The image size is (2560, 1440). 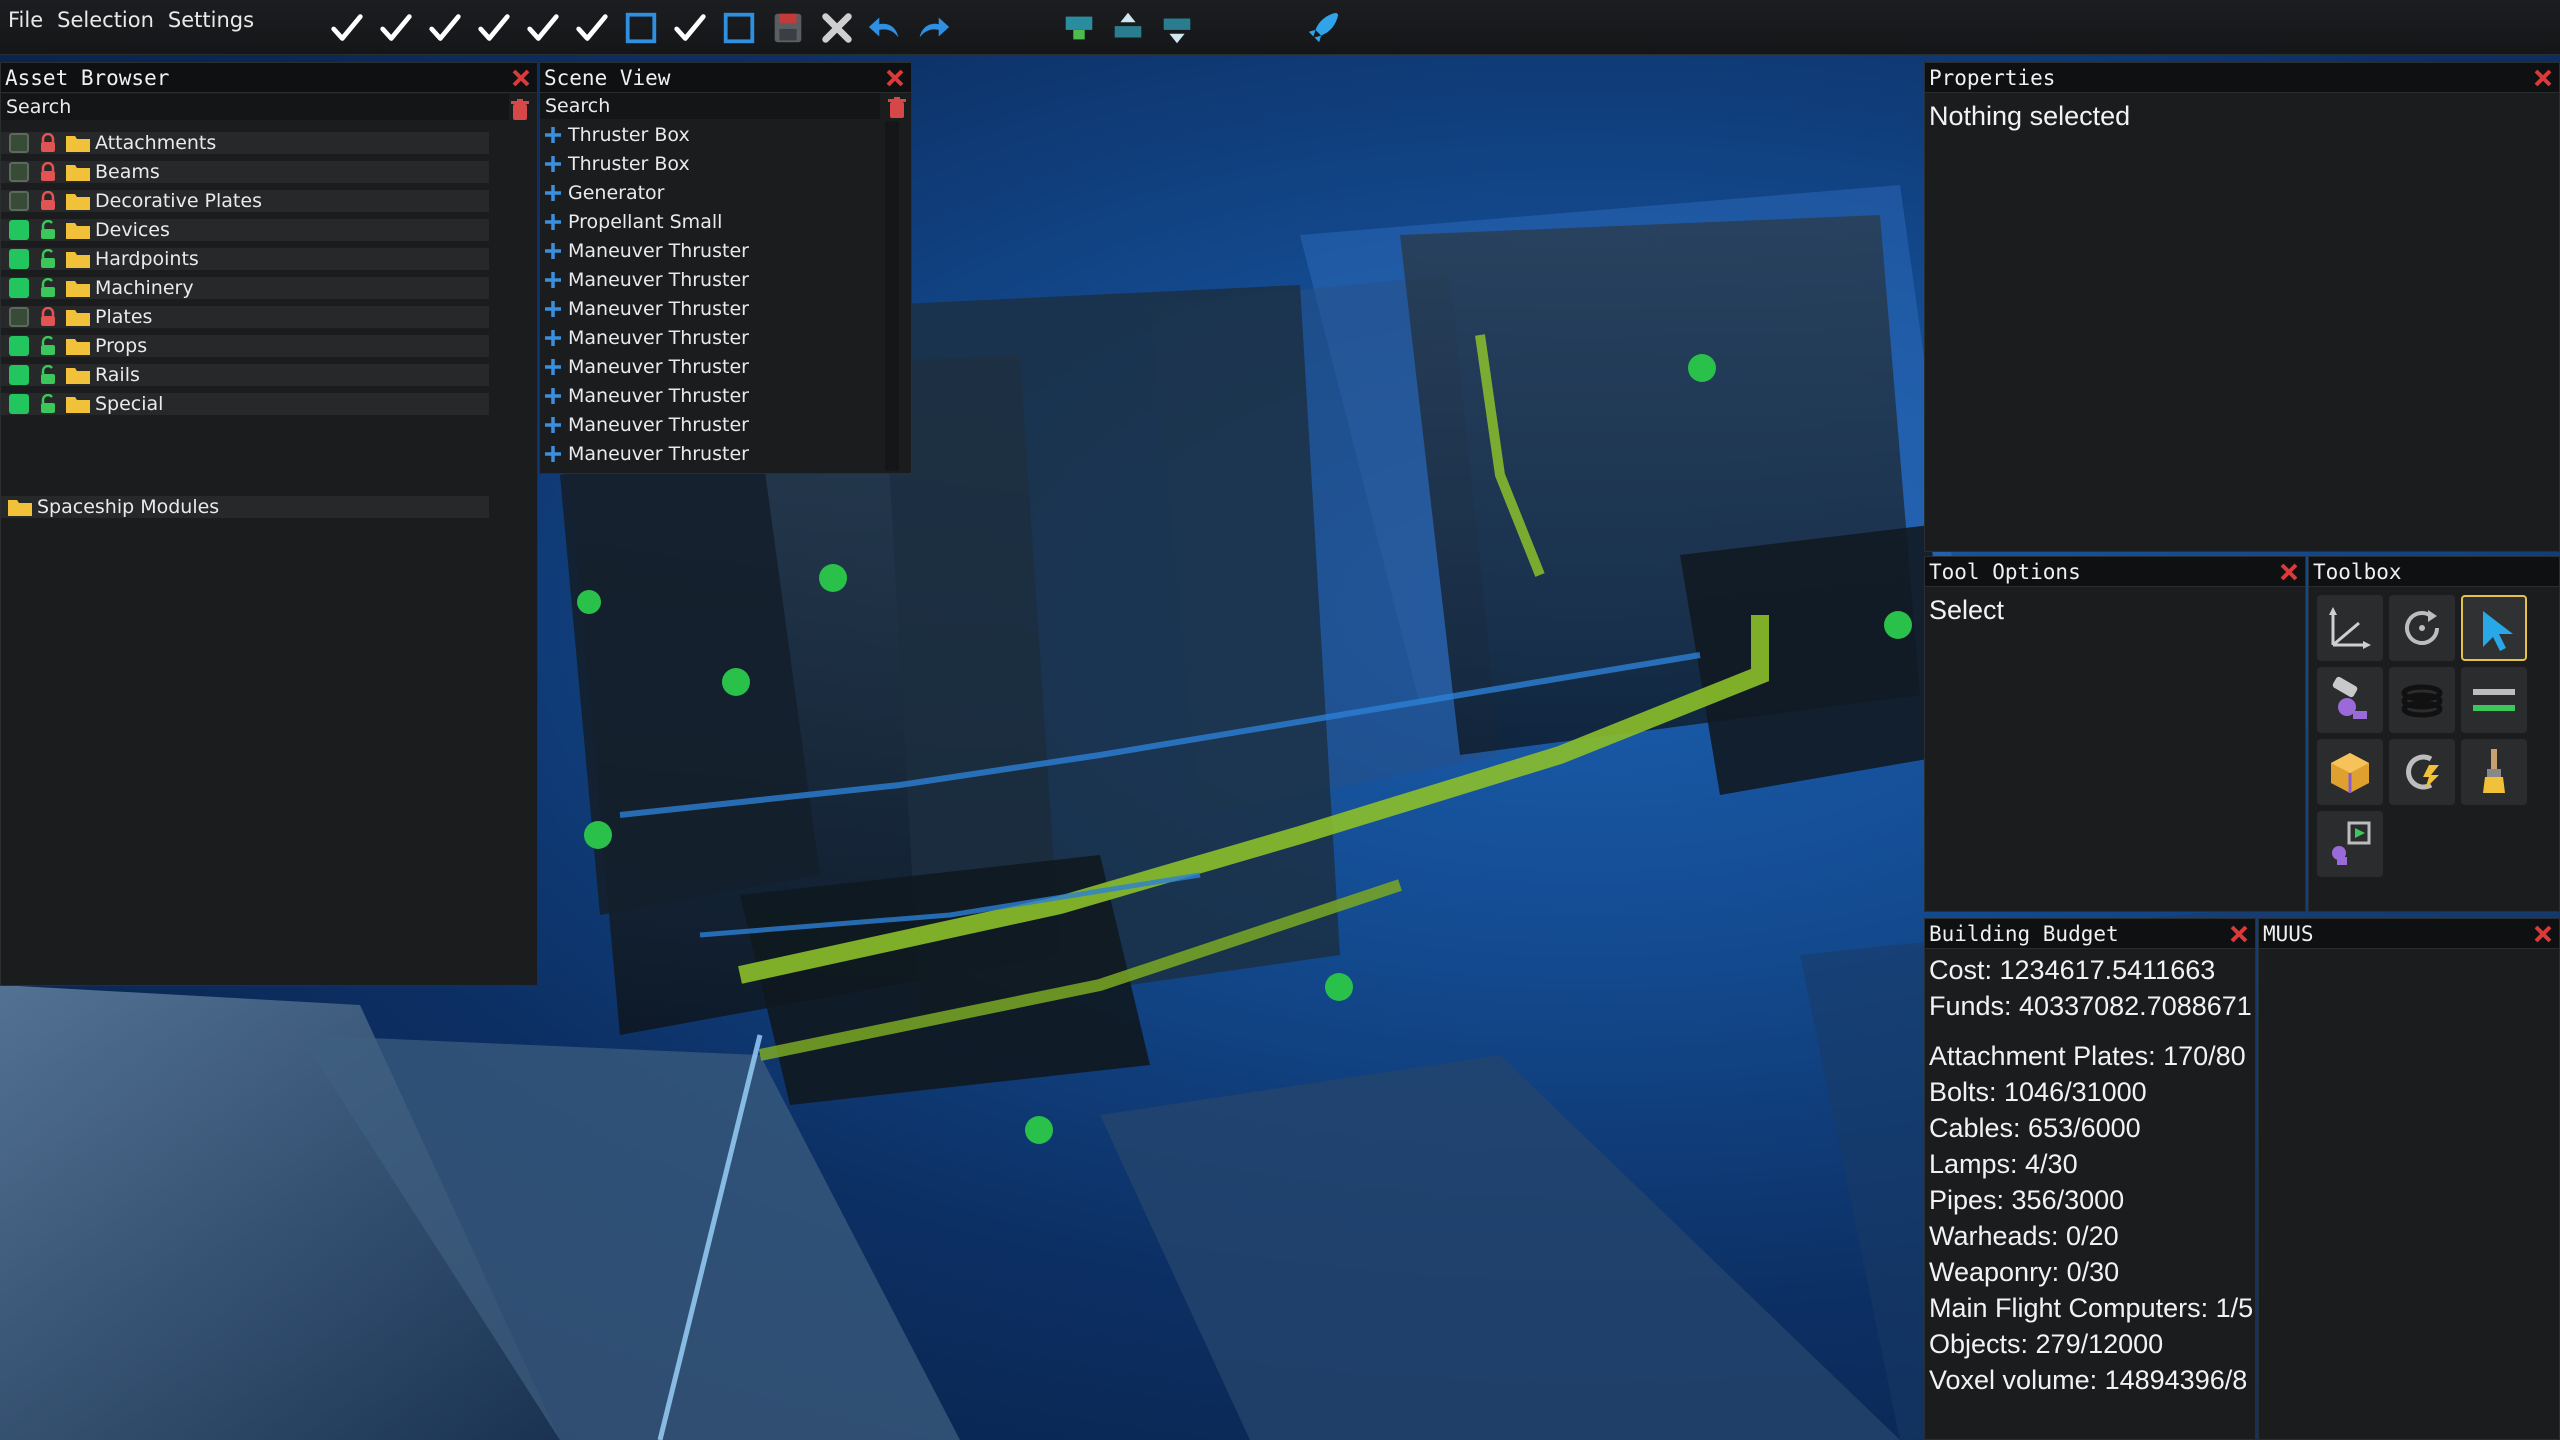 I want to click on power-tool-button, so click(x=2422, y=772).